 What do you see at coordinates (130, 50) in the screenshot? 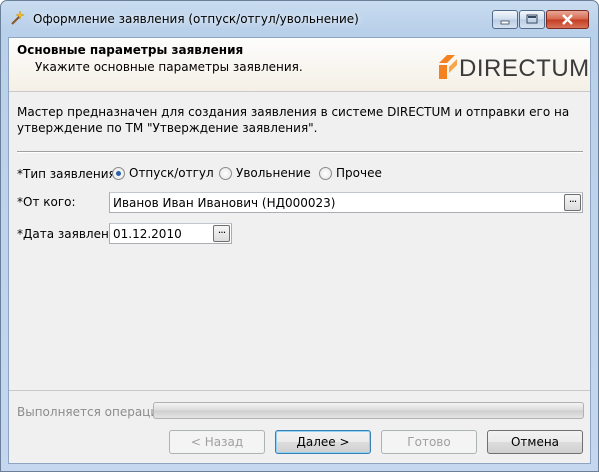
I see `page-title: Основные параметры заявления` at bounding box center [130, 50].